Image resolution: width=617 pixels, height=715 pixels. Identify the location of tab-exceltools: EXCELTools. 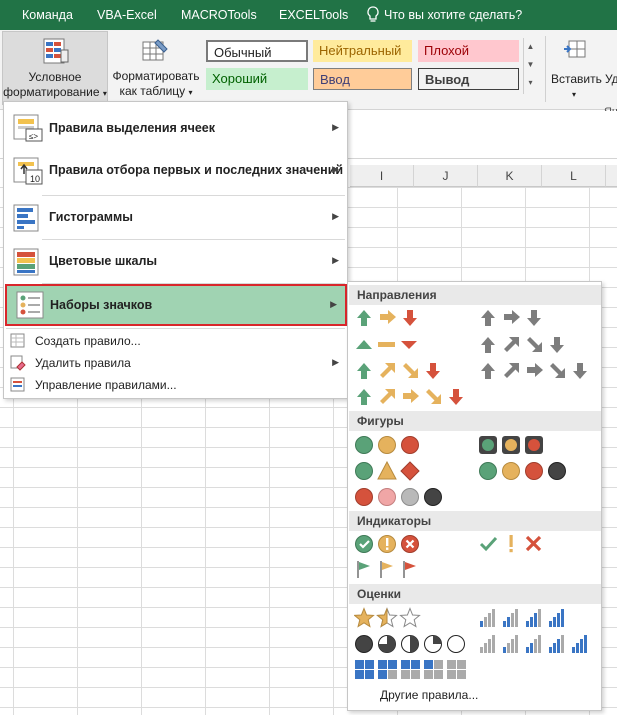
(313, 15).